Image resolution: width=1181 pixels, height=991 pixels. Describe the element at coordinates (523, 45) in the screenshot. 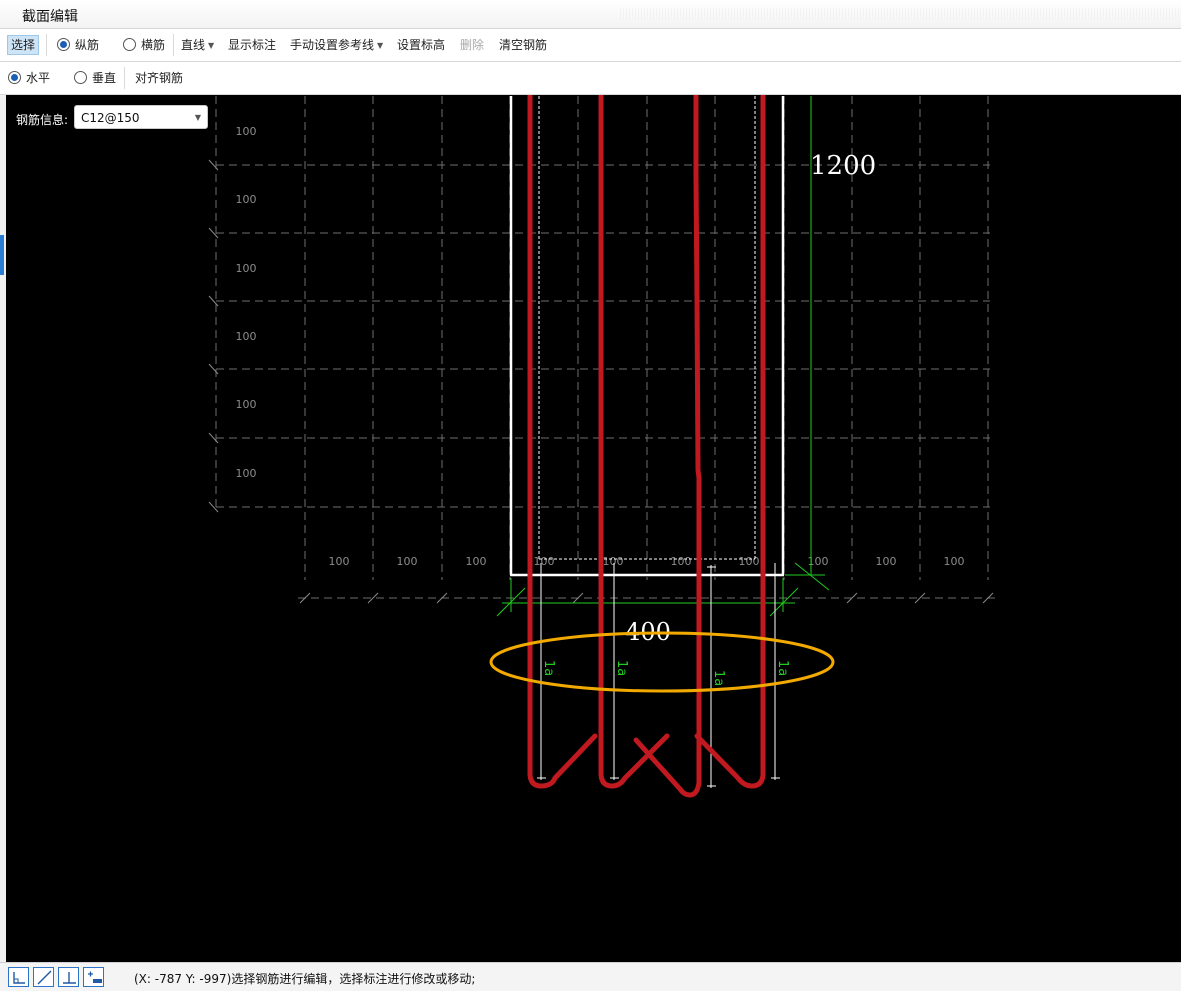

I see `clear-rebar-button: 清空钢筋` at that location.